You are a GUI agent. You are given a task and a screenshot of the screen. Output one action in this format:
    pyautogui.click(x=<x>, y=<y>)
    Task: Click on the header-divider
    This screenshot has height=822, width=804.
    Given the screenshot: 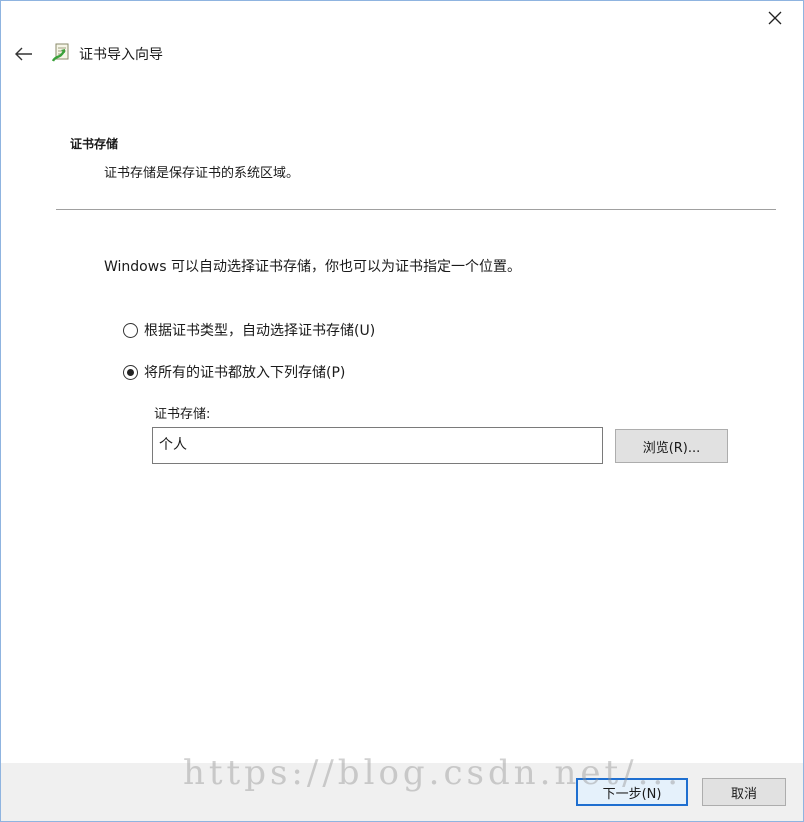 What is the action you would take?
    pyautogui.click(x=416, y=209)
    